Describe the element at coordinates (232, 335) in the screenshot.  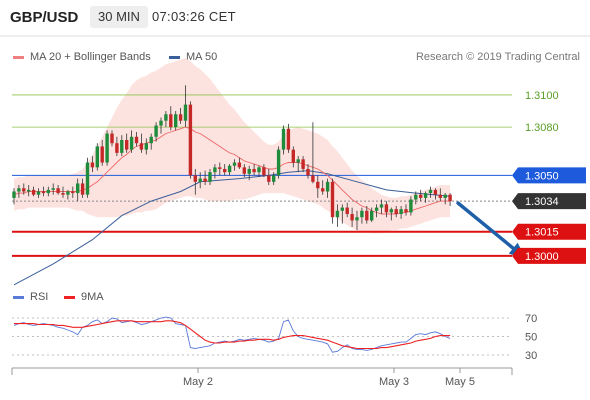
I see `rsi-series-9ma` at that location.